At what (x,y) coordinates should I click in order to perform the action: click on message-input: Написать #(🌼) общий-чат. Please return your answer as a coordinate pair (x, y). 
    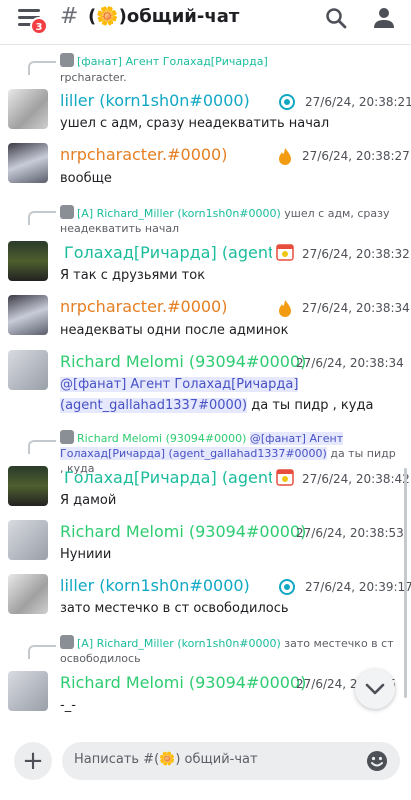
    Looking at the image, I should click on (231, 761).